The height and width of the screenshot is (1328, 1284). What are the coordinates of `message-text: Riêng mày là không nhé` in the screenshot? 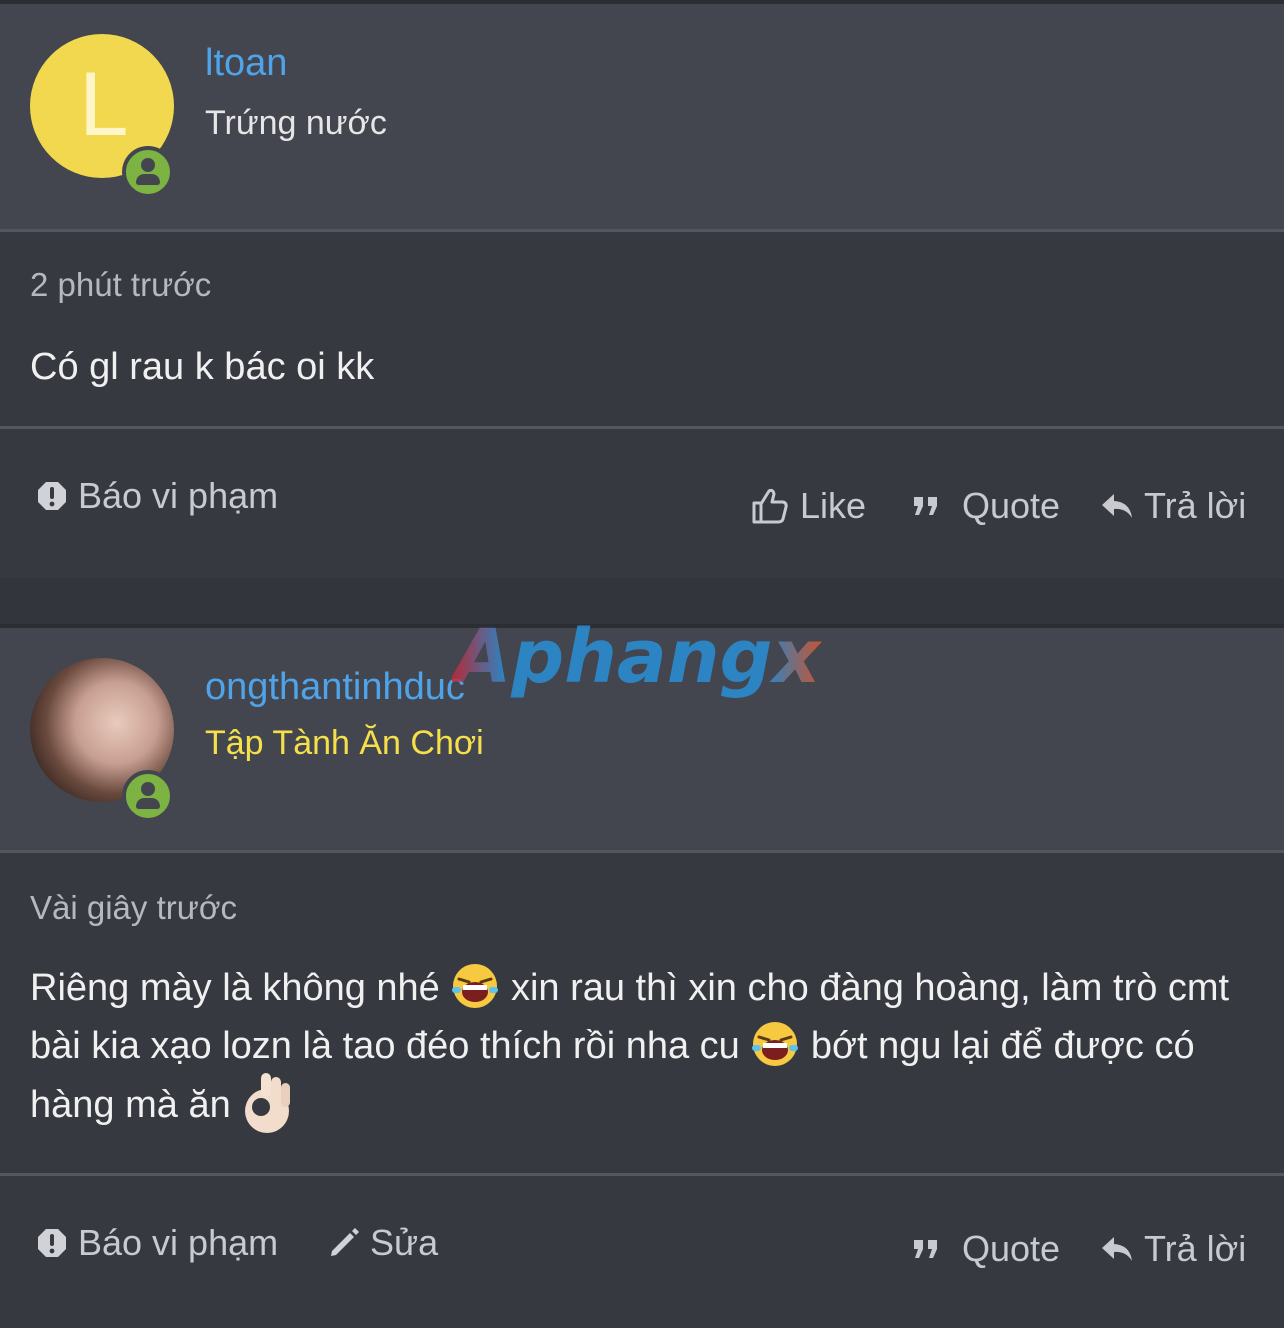 It's located at (235, 988).